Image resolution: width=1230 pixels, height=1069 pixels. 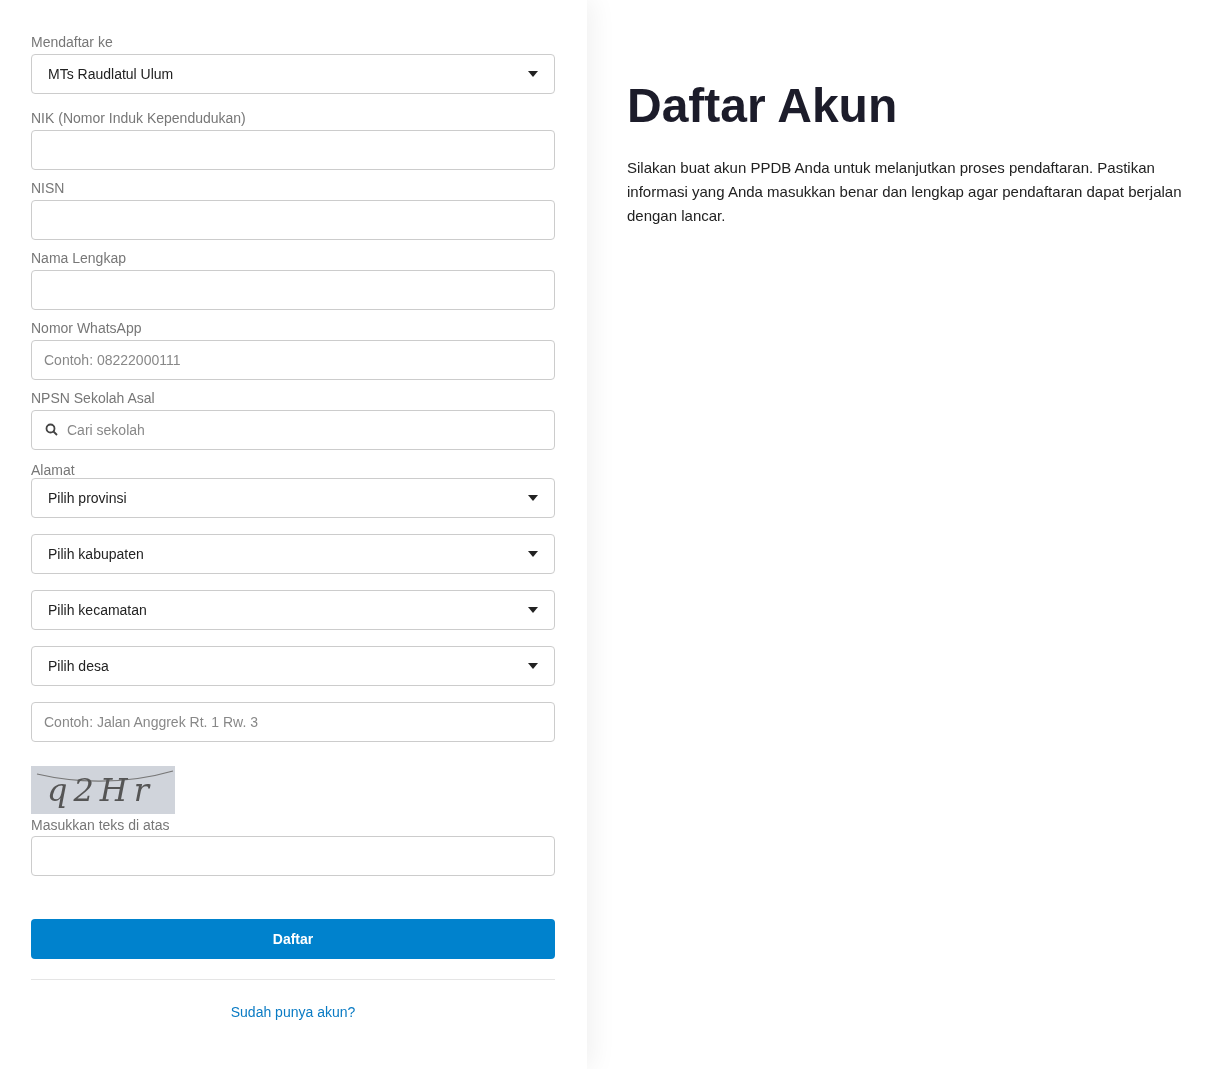 What do you see at coordinates (52, 430) in the screenshot?
I see `search-icon` at bounding box center [52, 430].